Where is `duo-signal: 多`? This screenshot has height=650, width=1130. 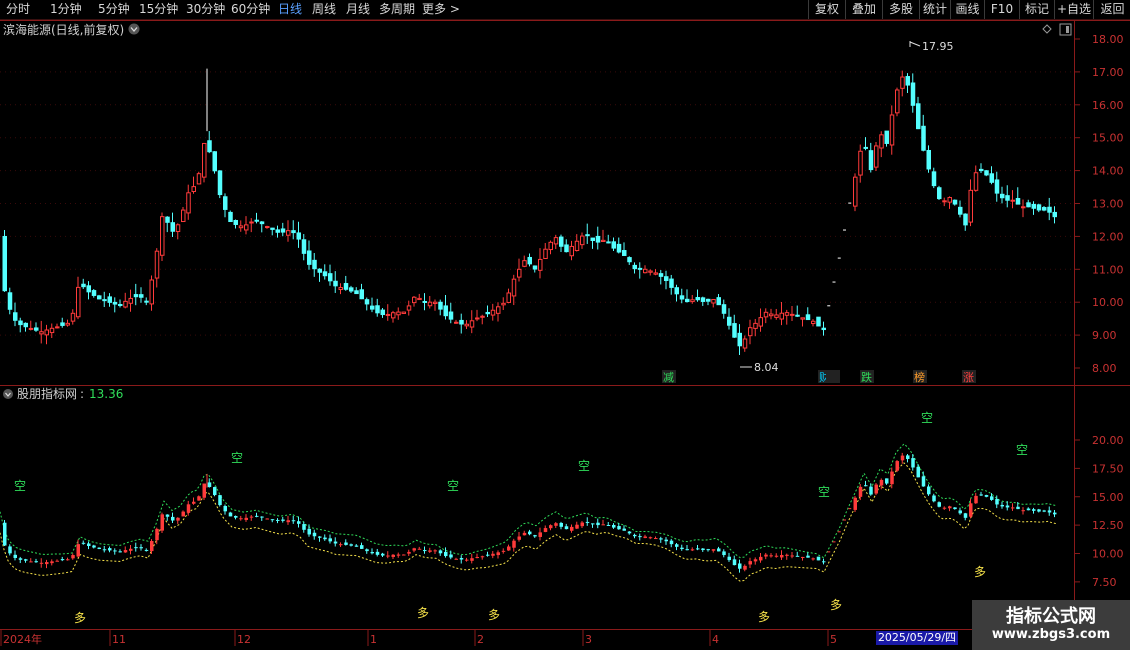
duo-signal: 多 is located at coordinates (764, 617).